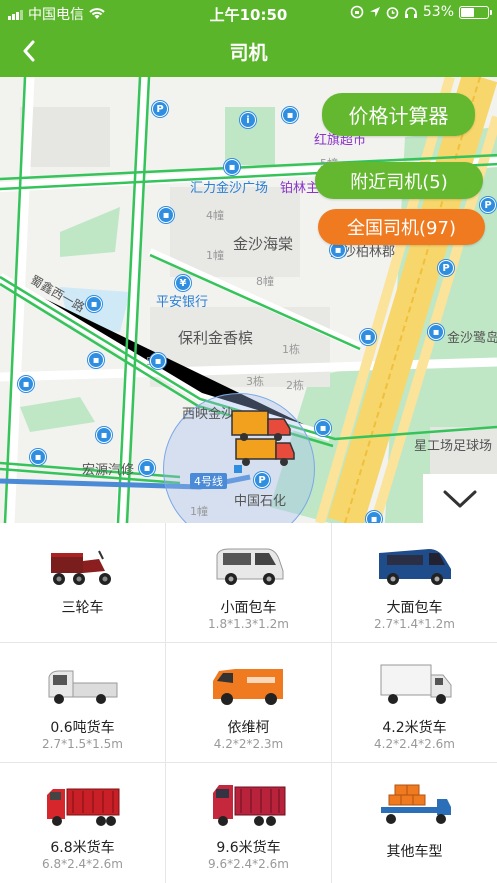 The height and width of the screenshot is (883, 497). Describe the element at coordinates (82, 728) in the screenshot. I see `vehicle-name: 0.6吨货车` at that location.